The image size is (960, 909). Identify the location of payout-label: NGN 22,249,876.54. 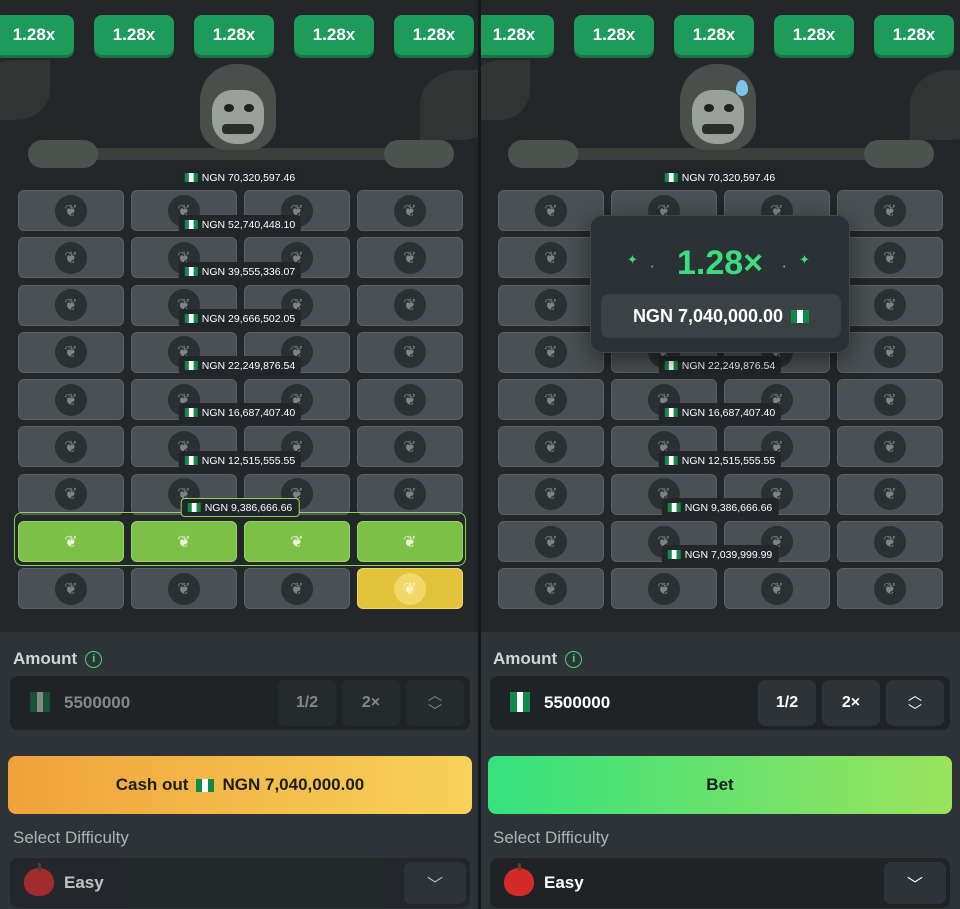
(720, 365).